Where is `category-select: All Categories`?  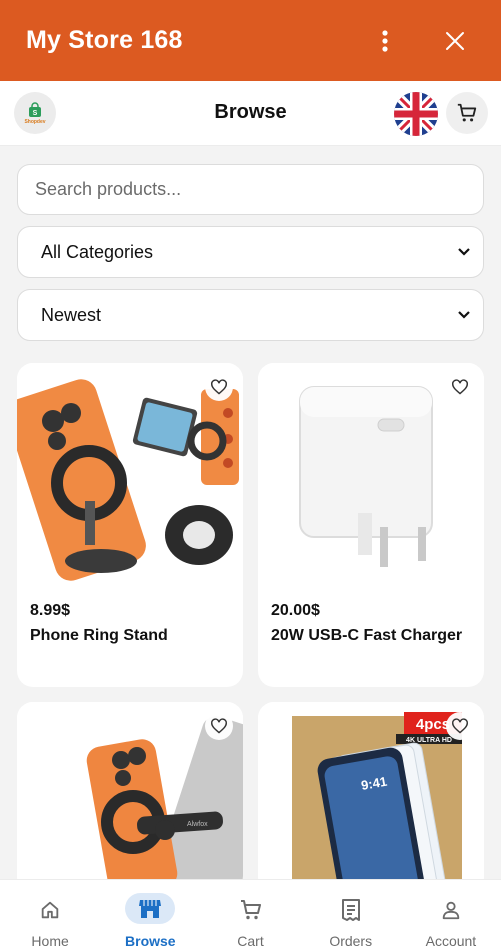 category-select: All Categories is located at coordinates (250, 252).